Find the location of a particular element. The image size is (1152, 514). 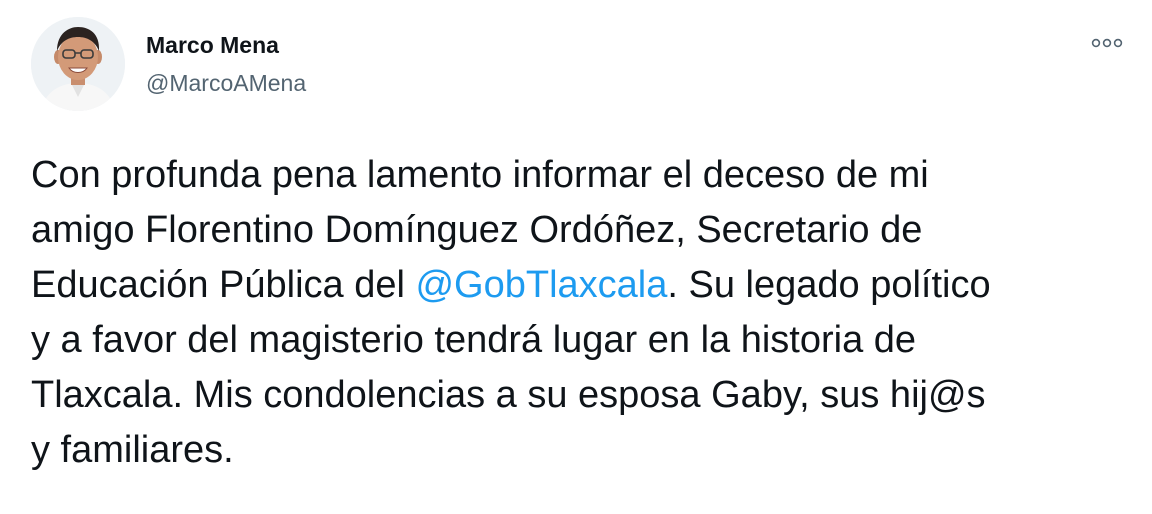

avatar-image is located at coordinates (78, 64).